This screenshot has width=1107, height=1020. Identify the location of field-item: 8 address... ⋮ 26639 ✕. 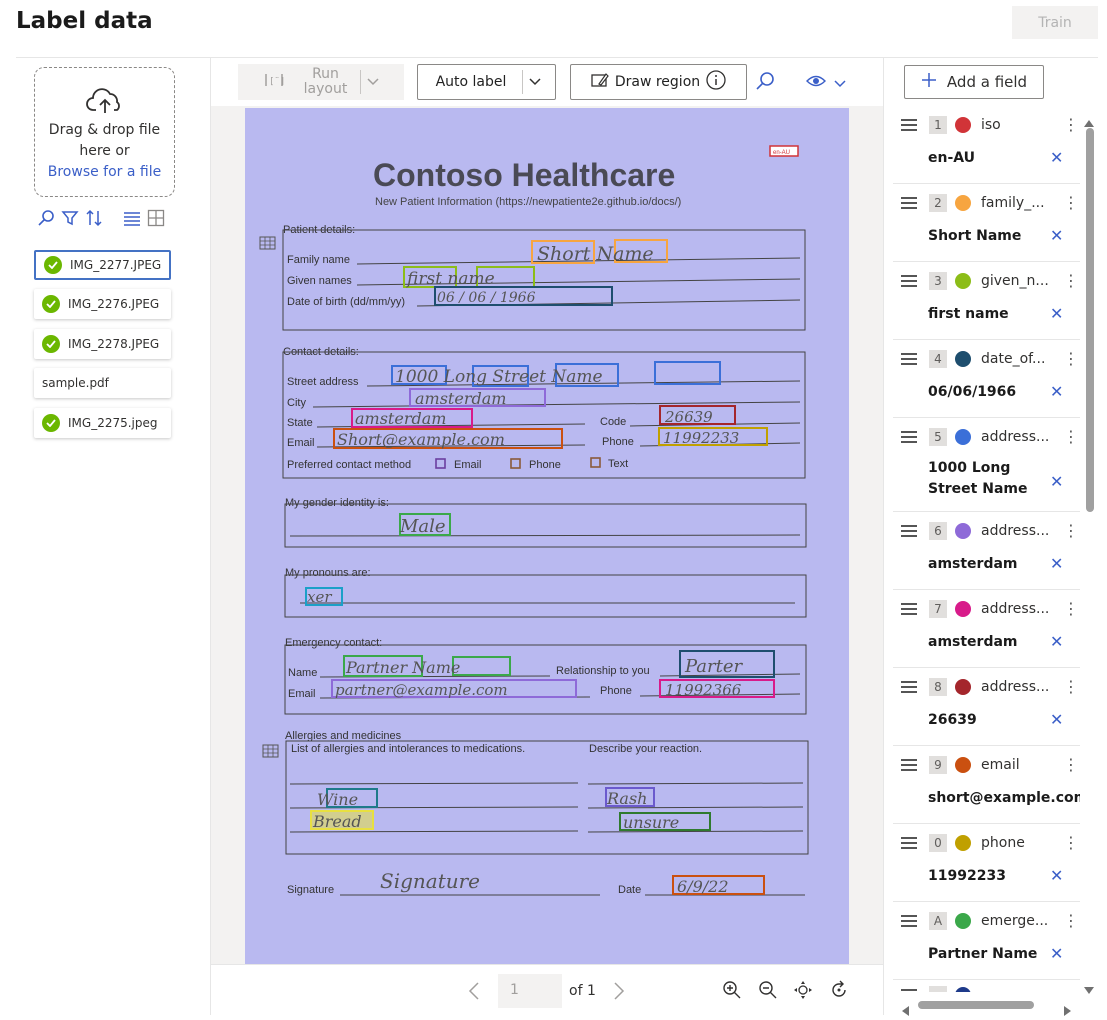
(986, 707).